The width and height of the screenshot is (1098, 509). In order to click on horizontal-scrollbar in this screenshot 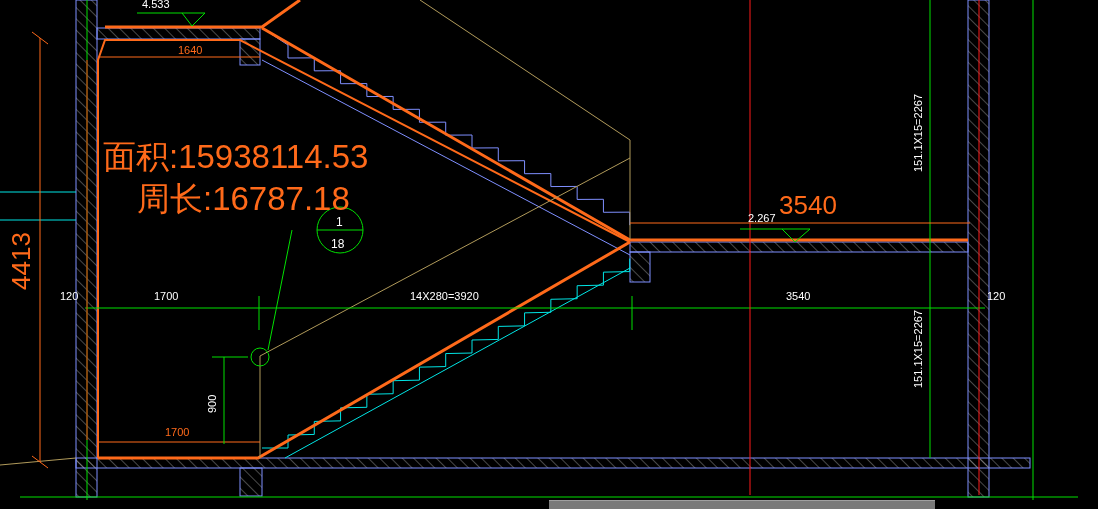, I will do `click(742, 504)`.